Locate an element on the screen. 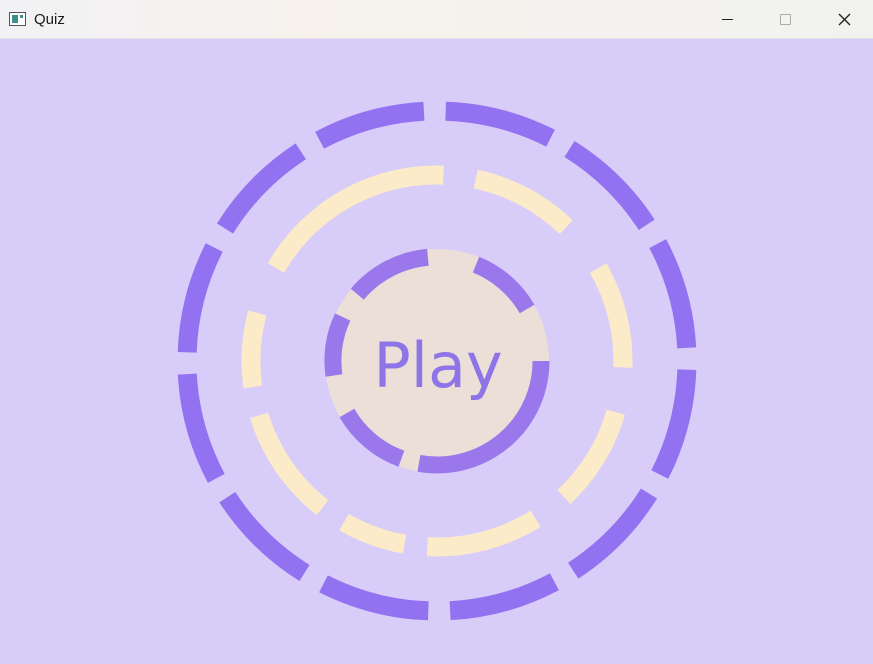 The height and width of the screenshot is (664, 873). app-window-icon is located at coordinates (17, 19).